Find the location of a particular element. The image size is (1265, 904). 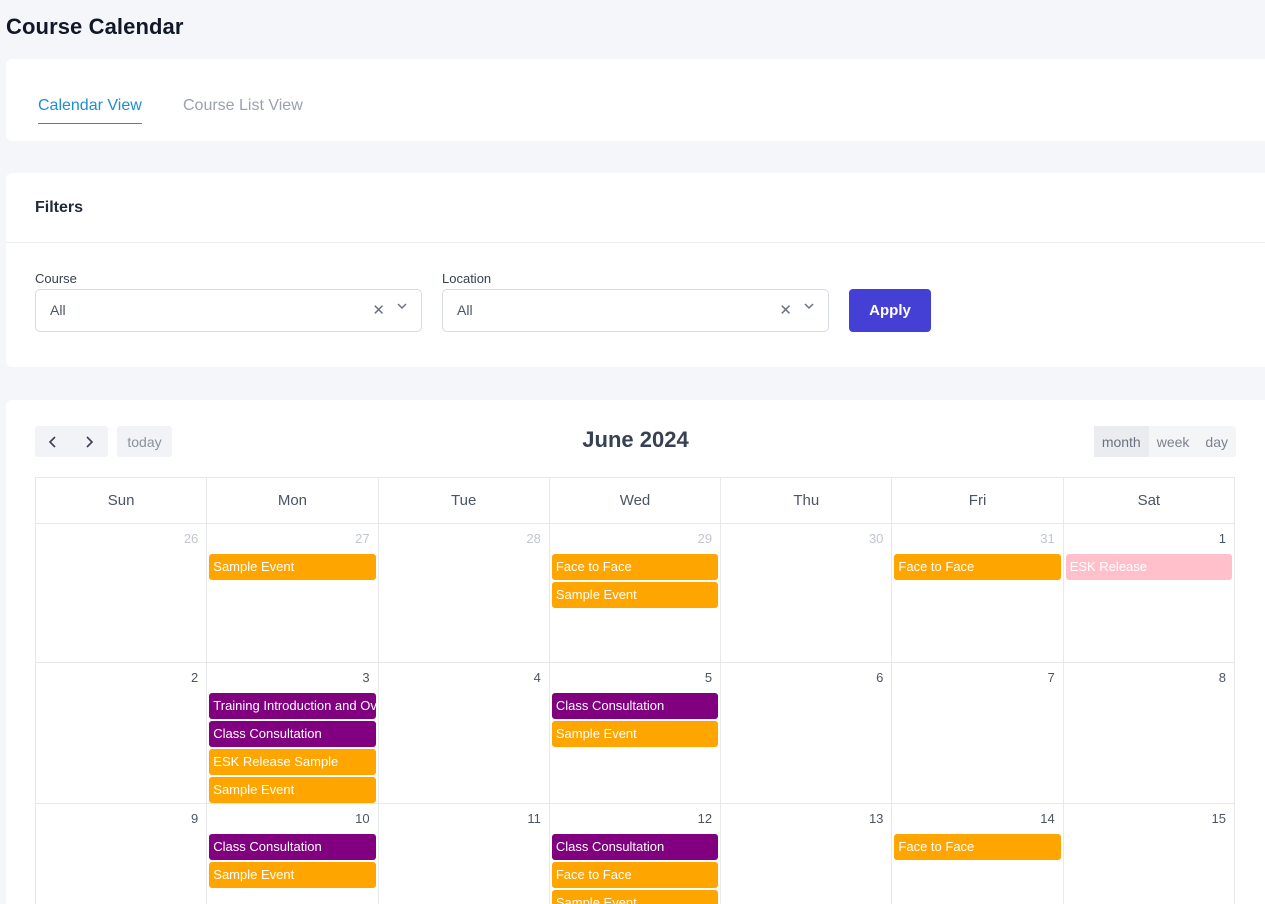

day-cell: 5 Class Consultation Sample Event is located at coordinates (635, 733).